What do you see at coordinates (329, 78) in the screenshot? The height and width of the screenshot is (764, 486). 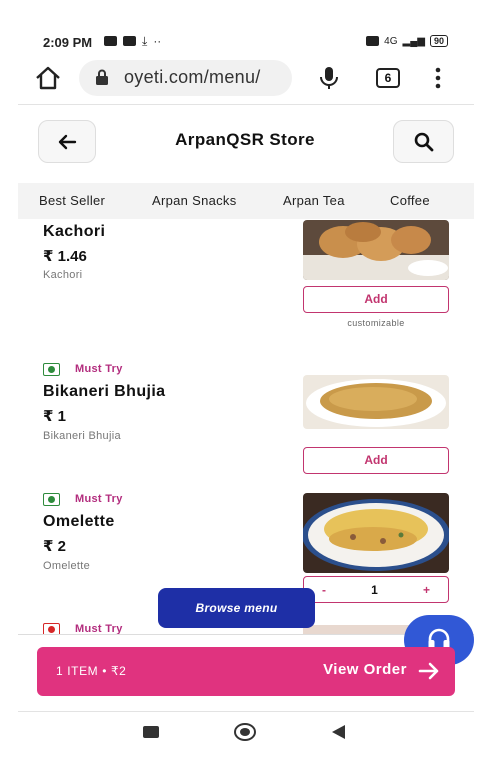 I see `mic-icon` at bounding box center [329, 78].